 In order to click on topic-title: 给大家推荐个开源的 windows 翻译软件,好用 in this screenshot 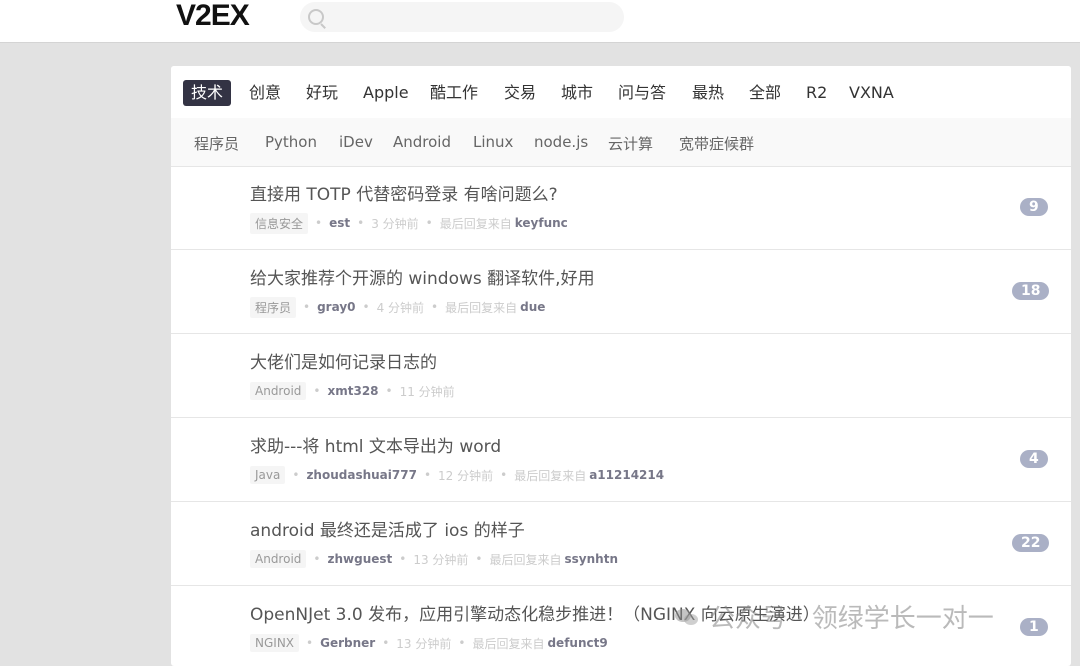, I will do `click(422, 276)`.